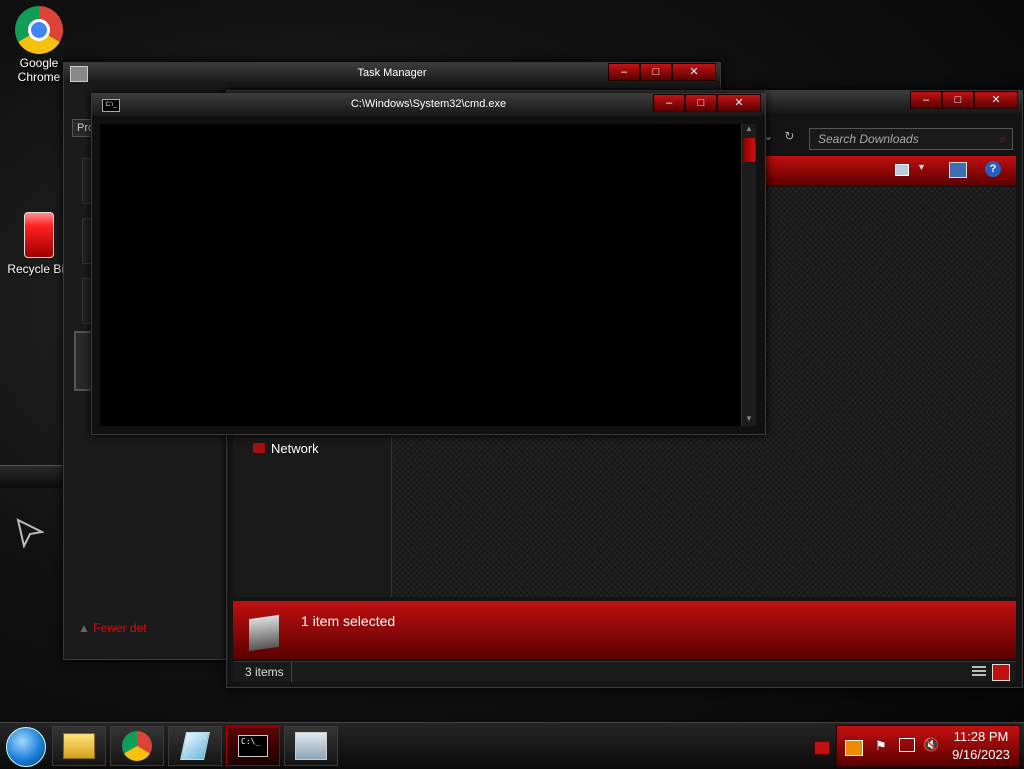 This screenshot has width=1024, height=769. What do you see at coordinates (31, 535) in the screenshot?
I see `mouse-cursor-icon` at bounding box center [31, 535].